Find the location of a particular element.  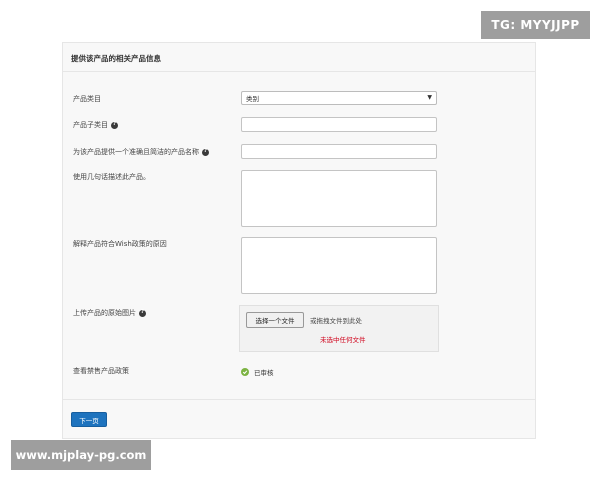

category-label: 产品类目 is located at coordinates (87, 99).